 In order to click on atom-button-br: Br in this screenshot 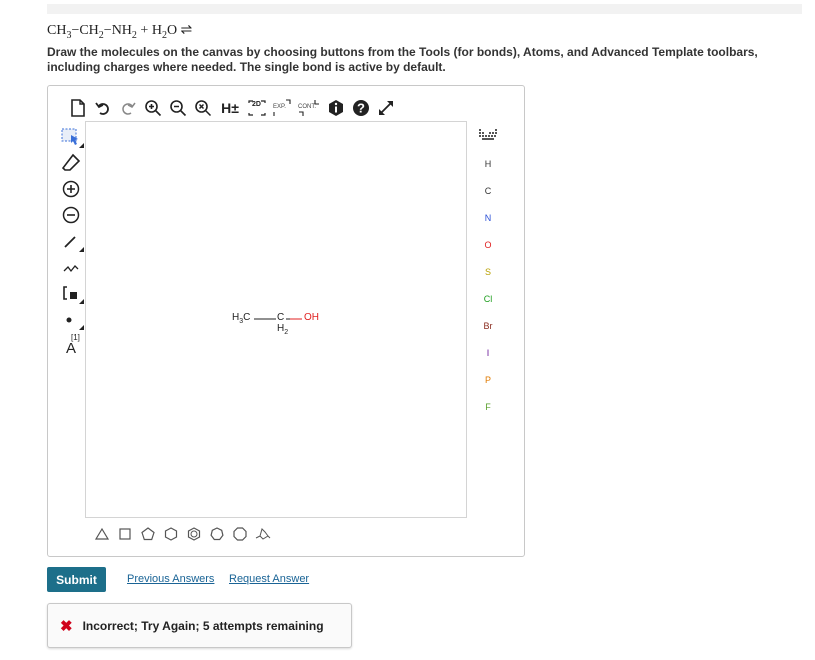, I will do `click(488, 326)`.